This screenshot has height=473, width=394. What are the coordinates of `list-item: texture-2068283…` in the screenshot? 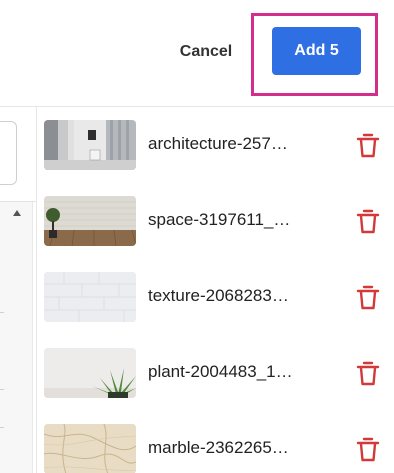 It's located at (219, 297).